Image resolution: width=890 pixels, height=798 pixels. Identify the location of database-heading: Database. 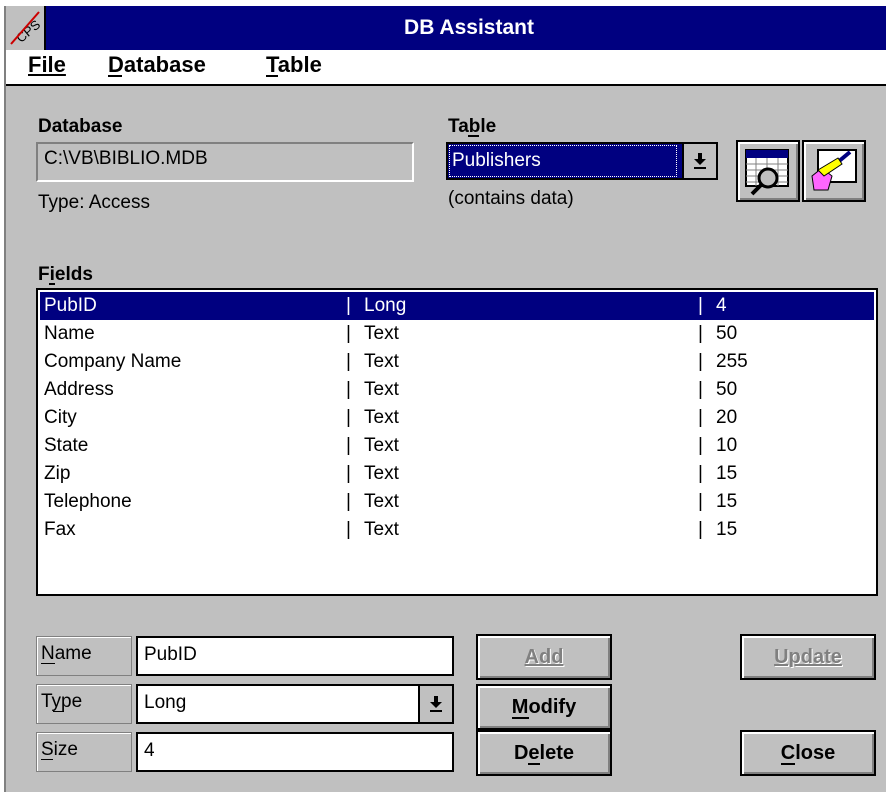
(80, 126).